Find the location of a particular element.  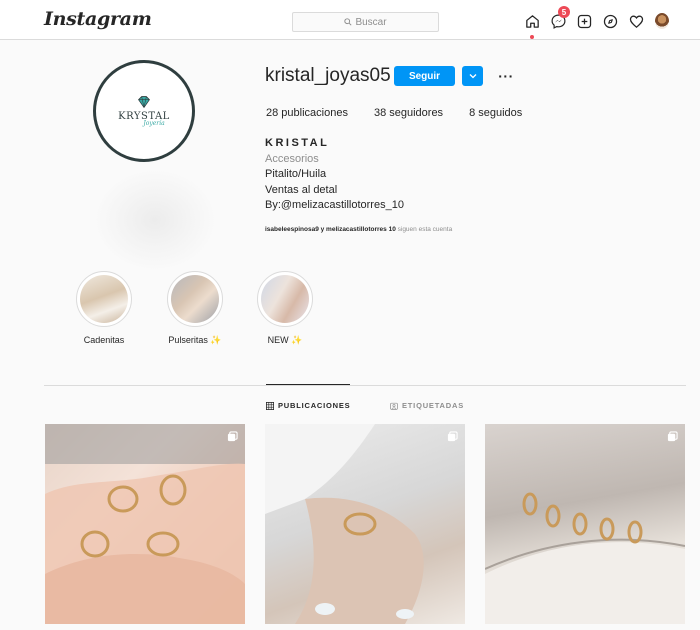

instagram-logo: Instagram is located at coordinates (98, 19).